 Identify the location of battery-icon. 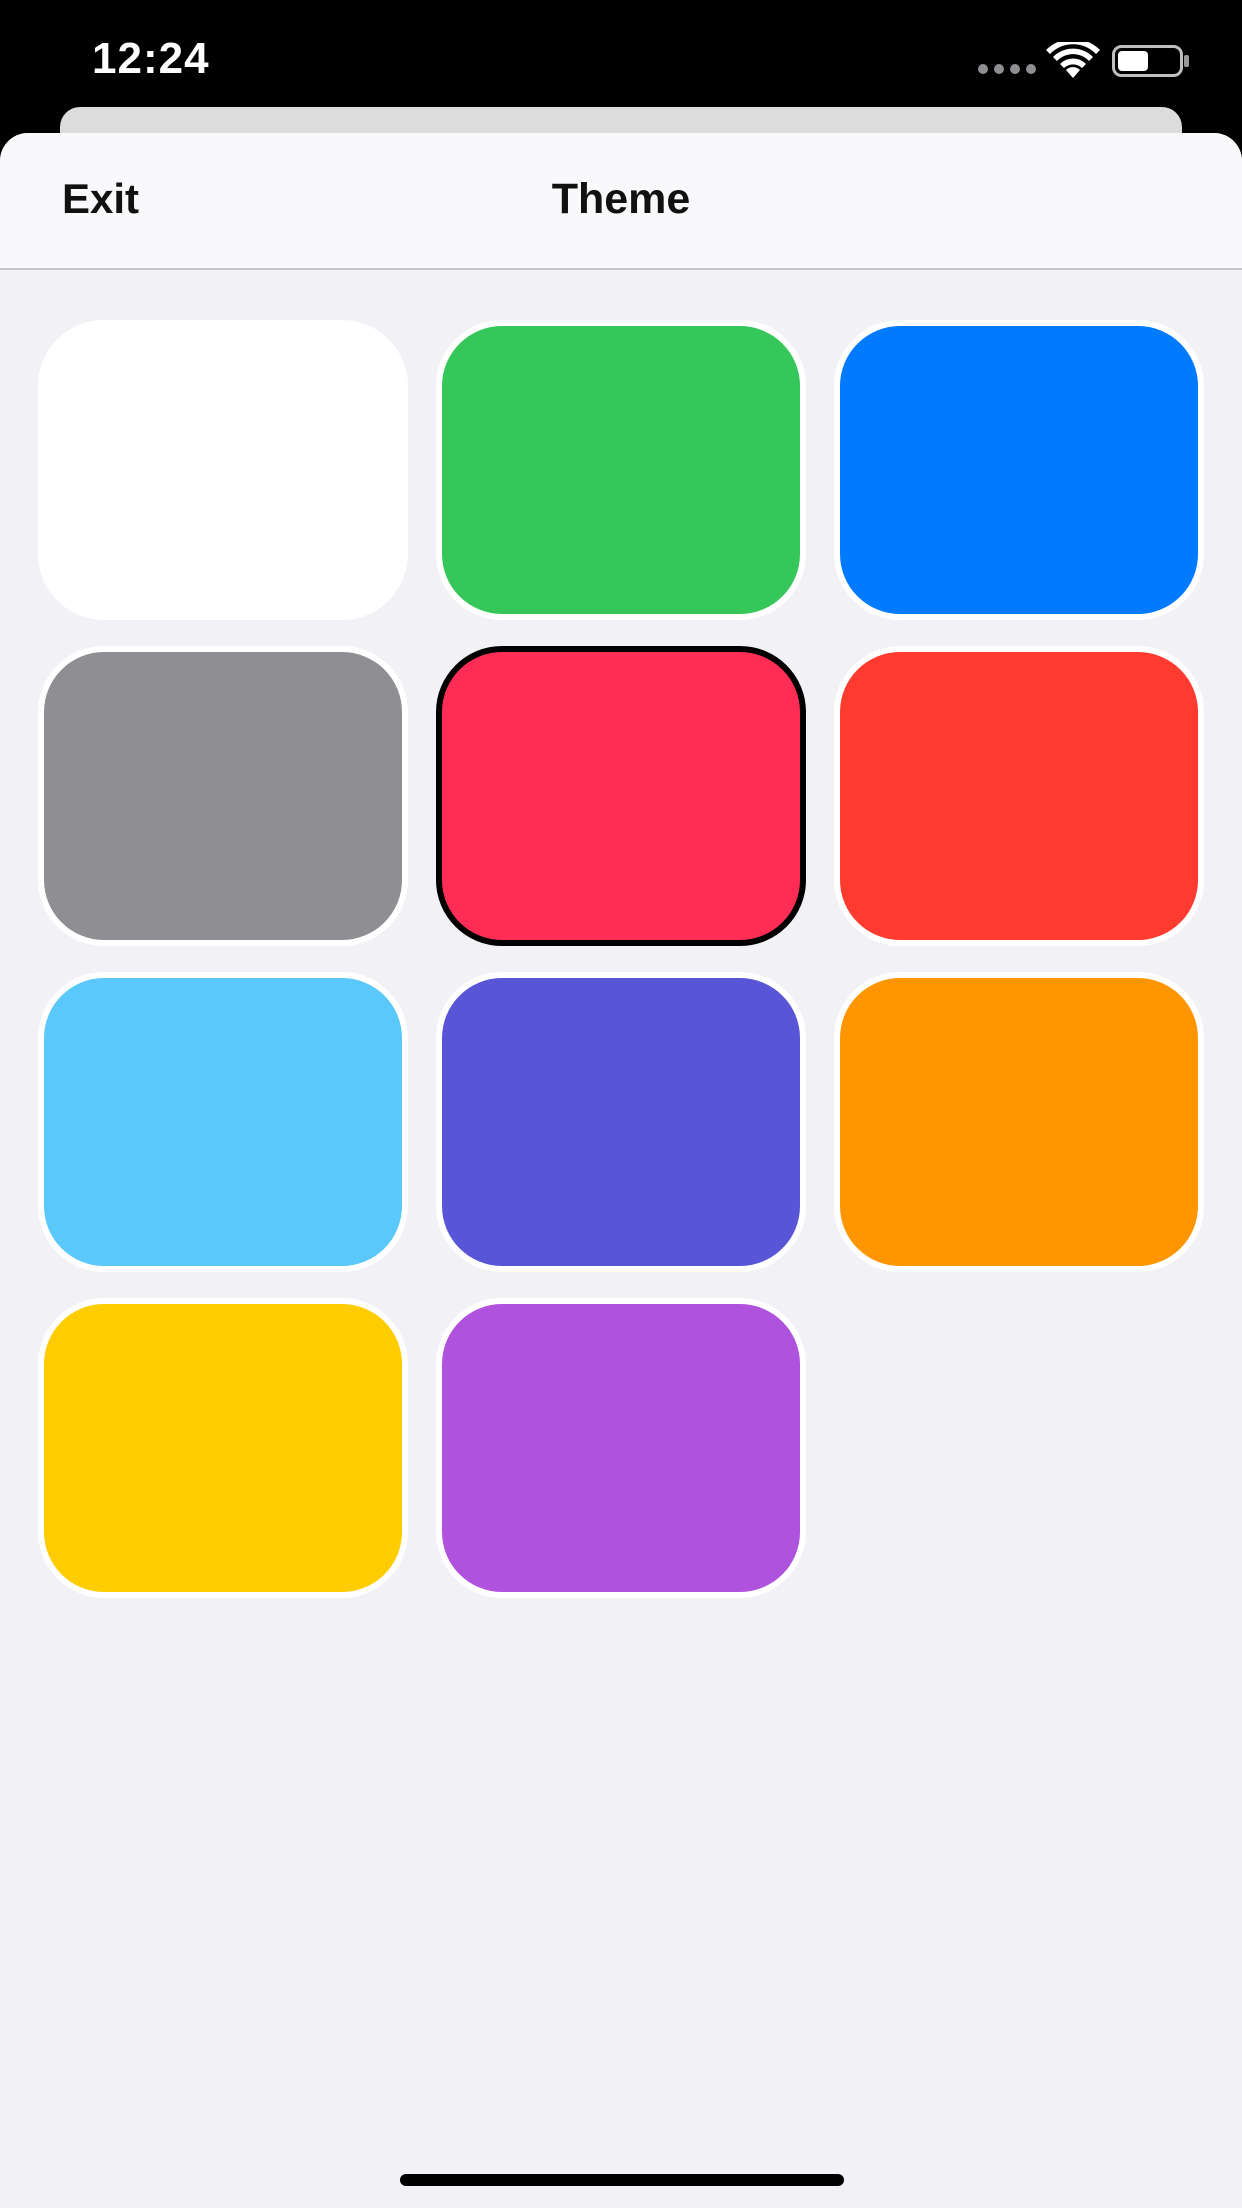
(1150, 61).